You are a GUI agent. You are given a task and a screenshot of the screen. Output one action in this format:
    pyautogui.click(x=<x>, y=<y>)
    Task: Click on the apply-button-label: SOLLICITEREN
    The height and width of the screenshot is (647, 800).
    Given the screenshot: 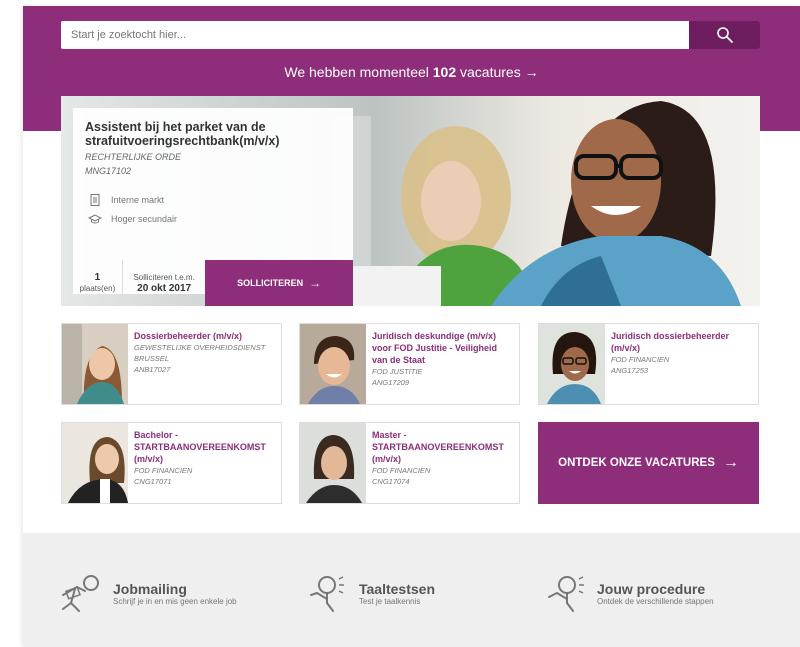 What is the action you would take?
    pyautogui.click(x=270, y=283)
    